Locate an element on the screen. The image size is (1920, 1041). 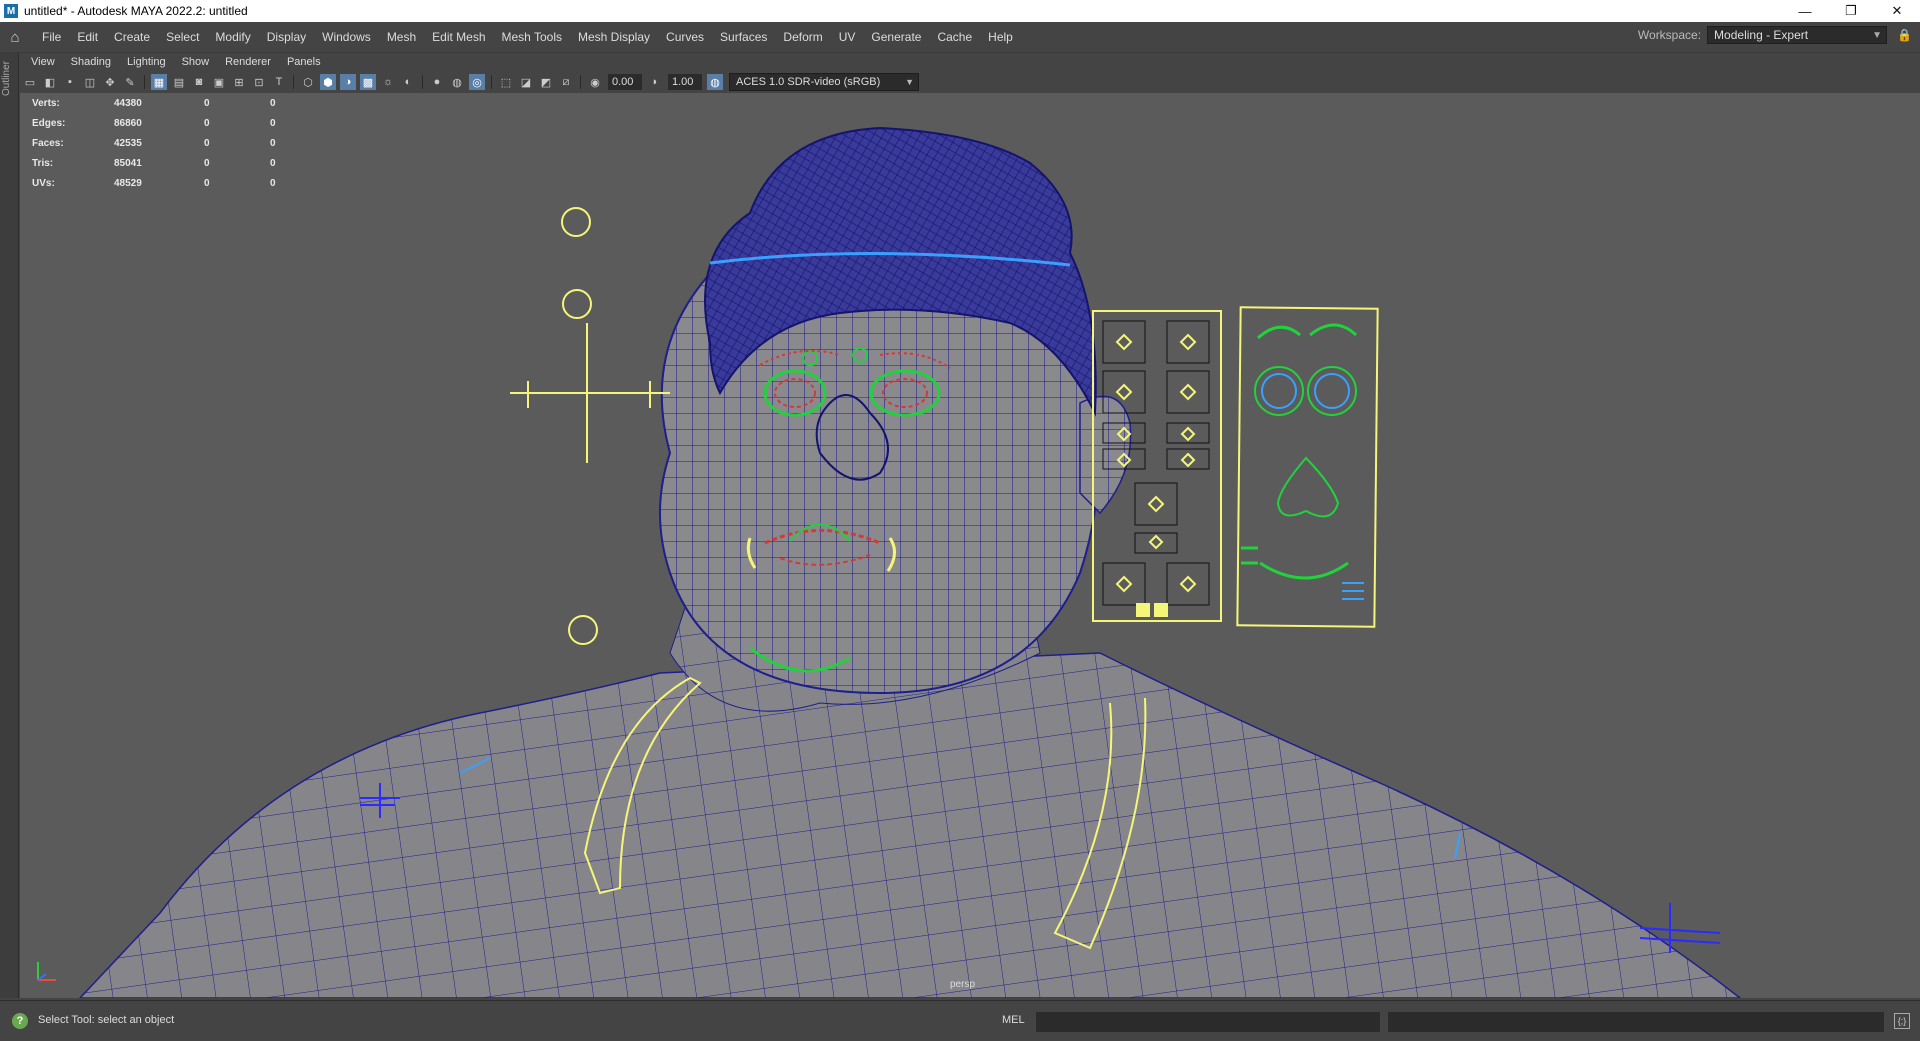
film-gate-icon: ▤ is located at coordinates (179, 82).